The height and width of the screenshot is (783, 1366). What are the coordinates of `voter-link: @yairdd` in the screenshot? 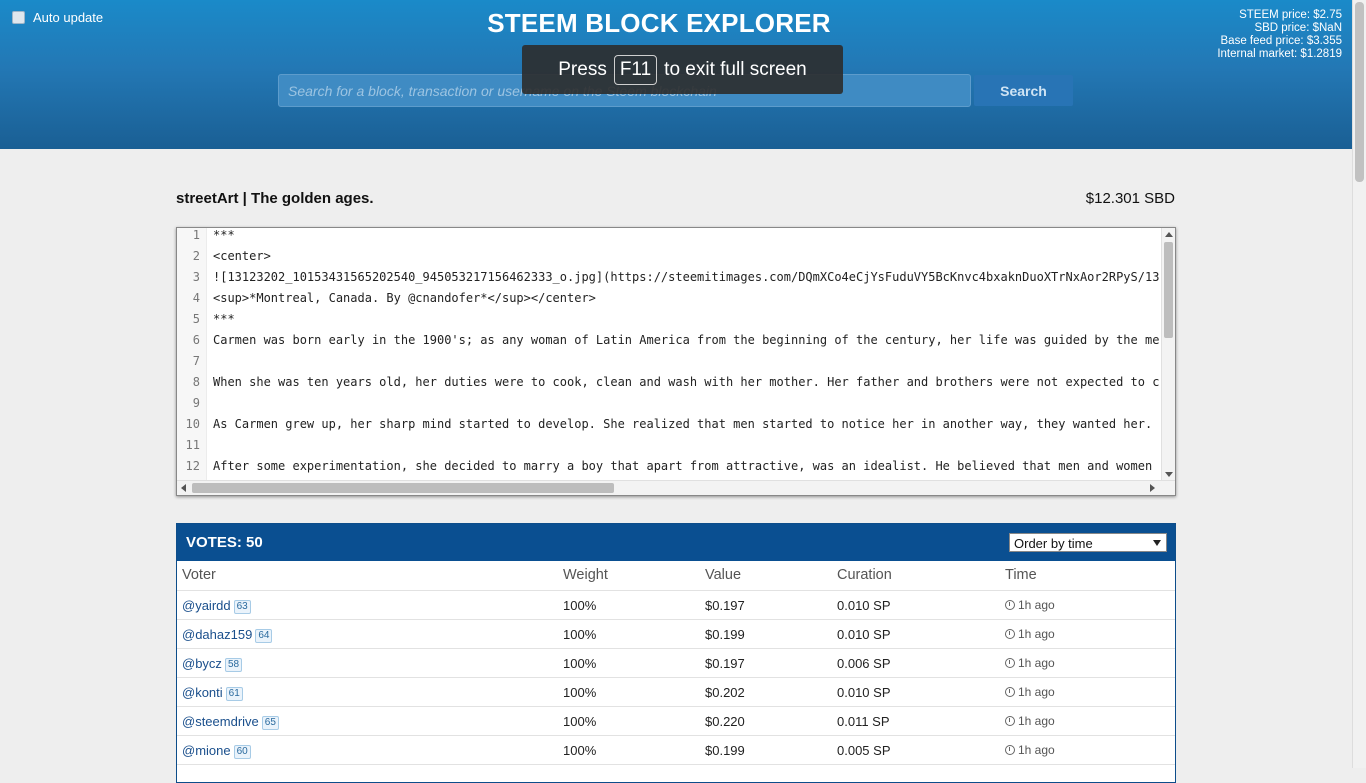 It's located at (206, 605).